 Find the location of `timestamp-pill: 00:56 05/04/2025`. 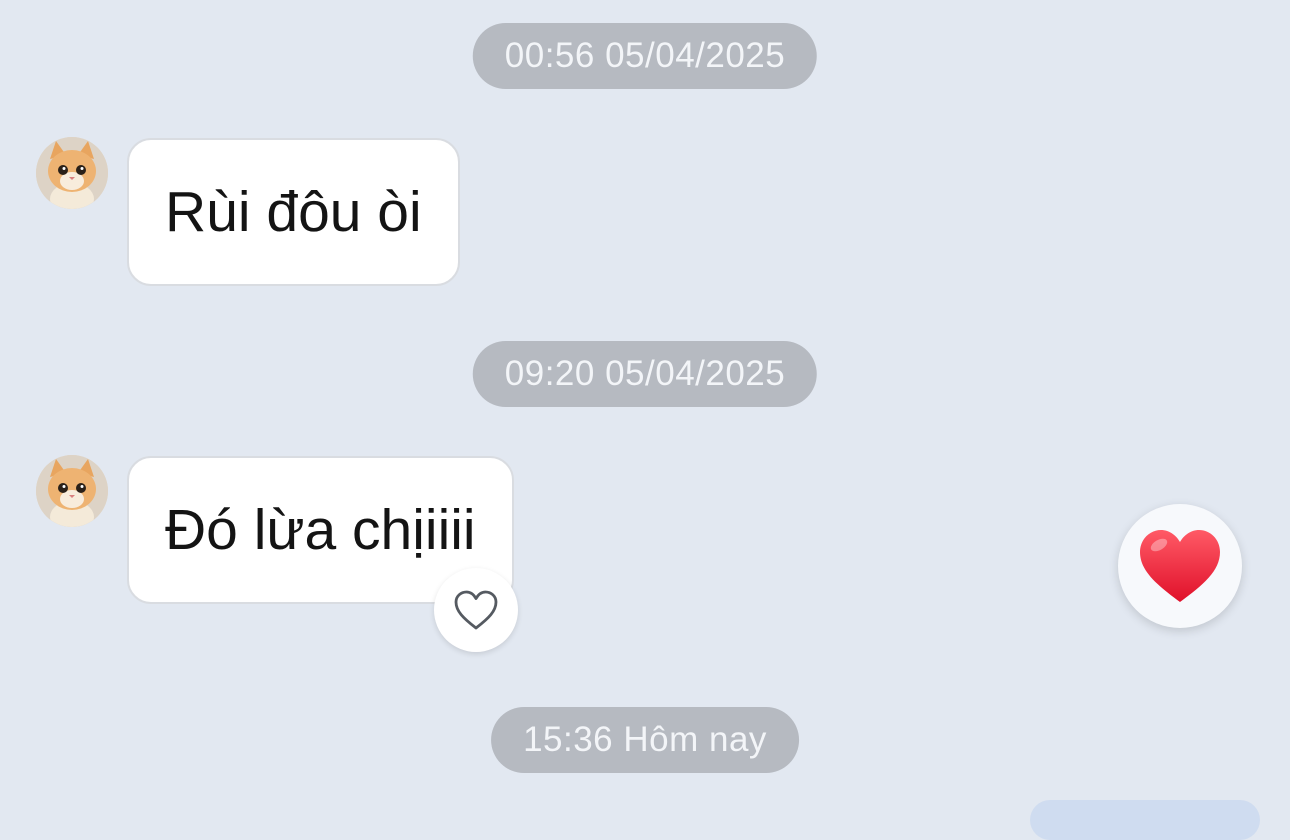

timestamp-pill: 00:56 05/04/2025 is located at coordinates (645, 56).